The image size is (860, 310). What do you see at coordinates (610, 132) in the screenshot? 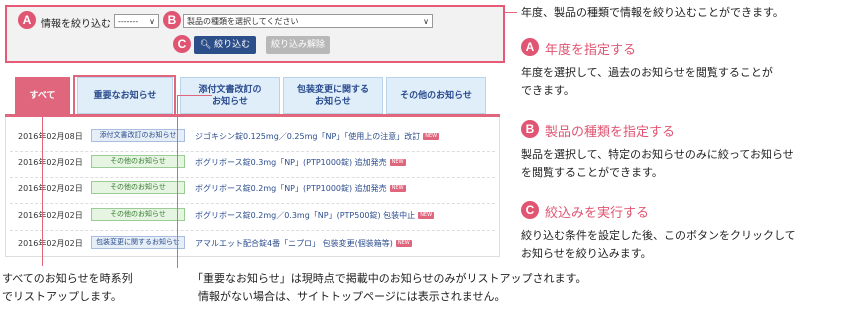
I see `heading-product: 製品の種類を指定する` at bounding box center [610, 132].